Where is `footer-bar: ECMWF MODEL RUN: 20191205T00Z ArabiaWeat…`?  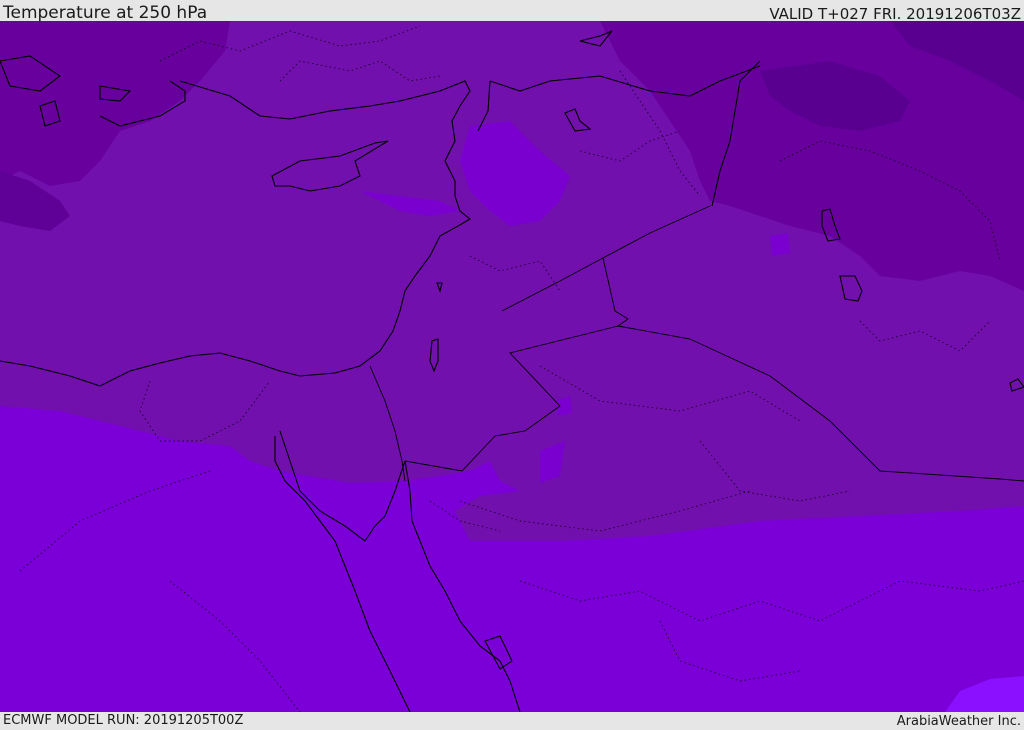 footer-bar: ECMWF MODEL RUN: 20191205T00Z ArabiaWeat… is located at coordinates (512, 720).